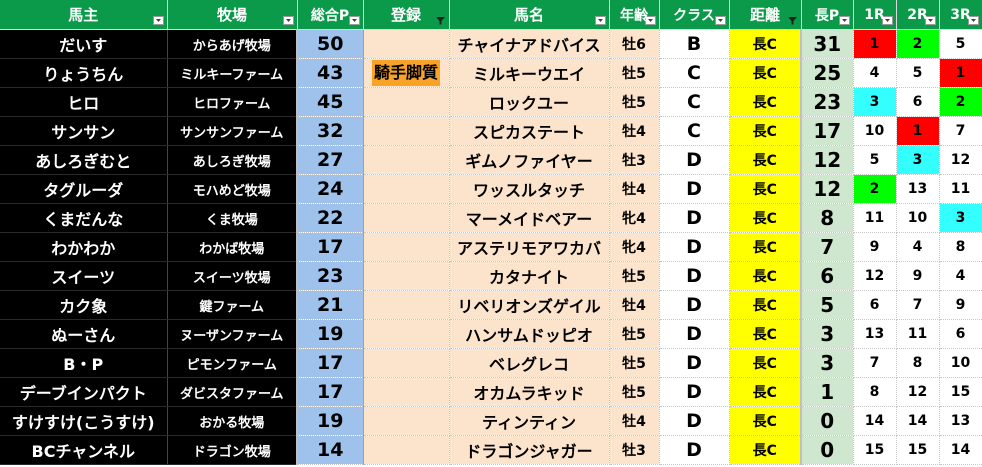  Describe the element at coordinates (827, 450) in the screenshot. I see `long-points-cell: 0` at that location.